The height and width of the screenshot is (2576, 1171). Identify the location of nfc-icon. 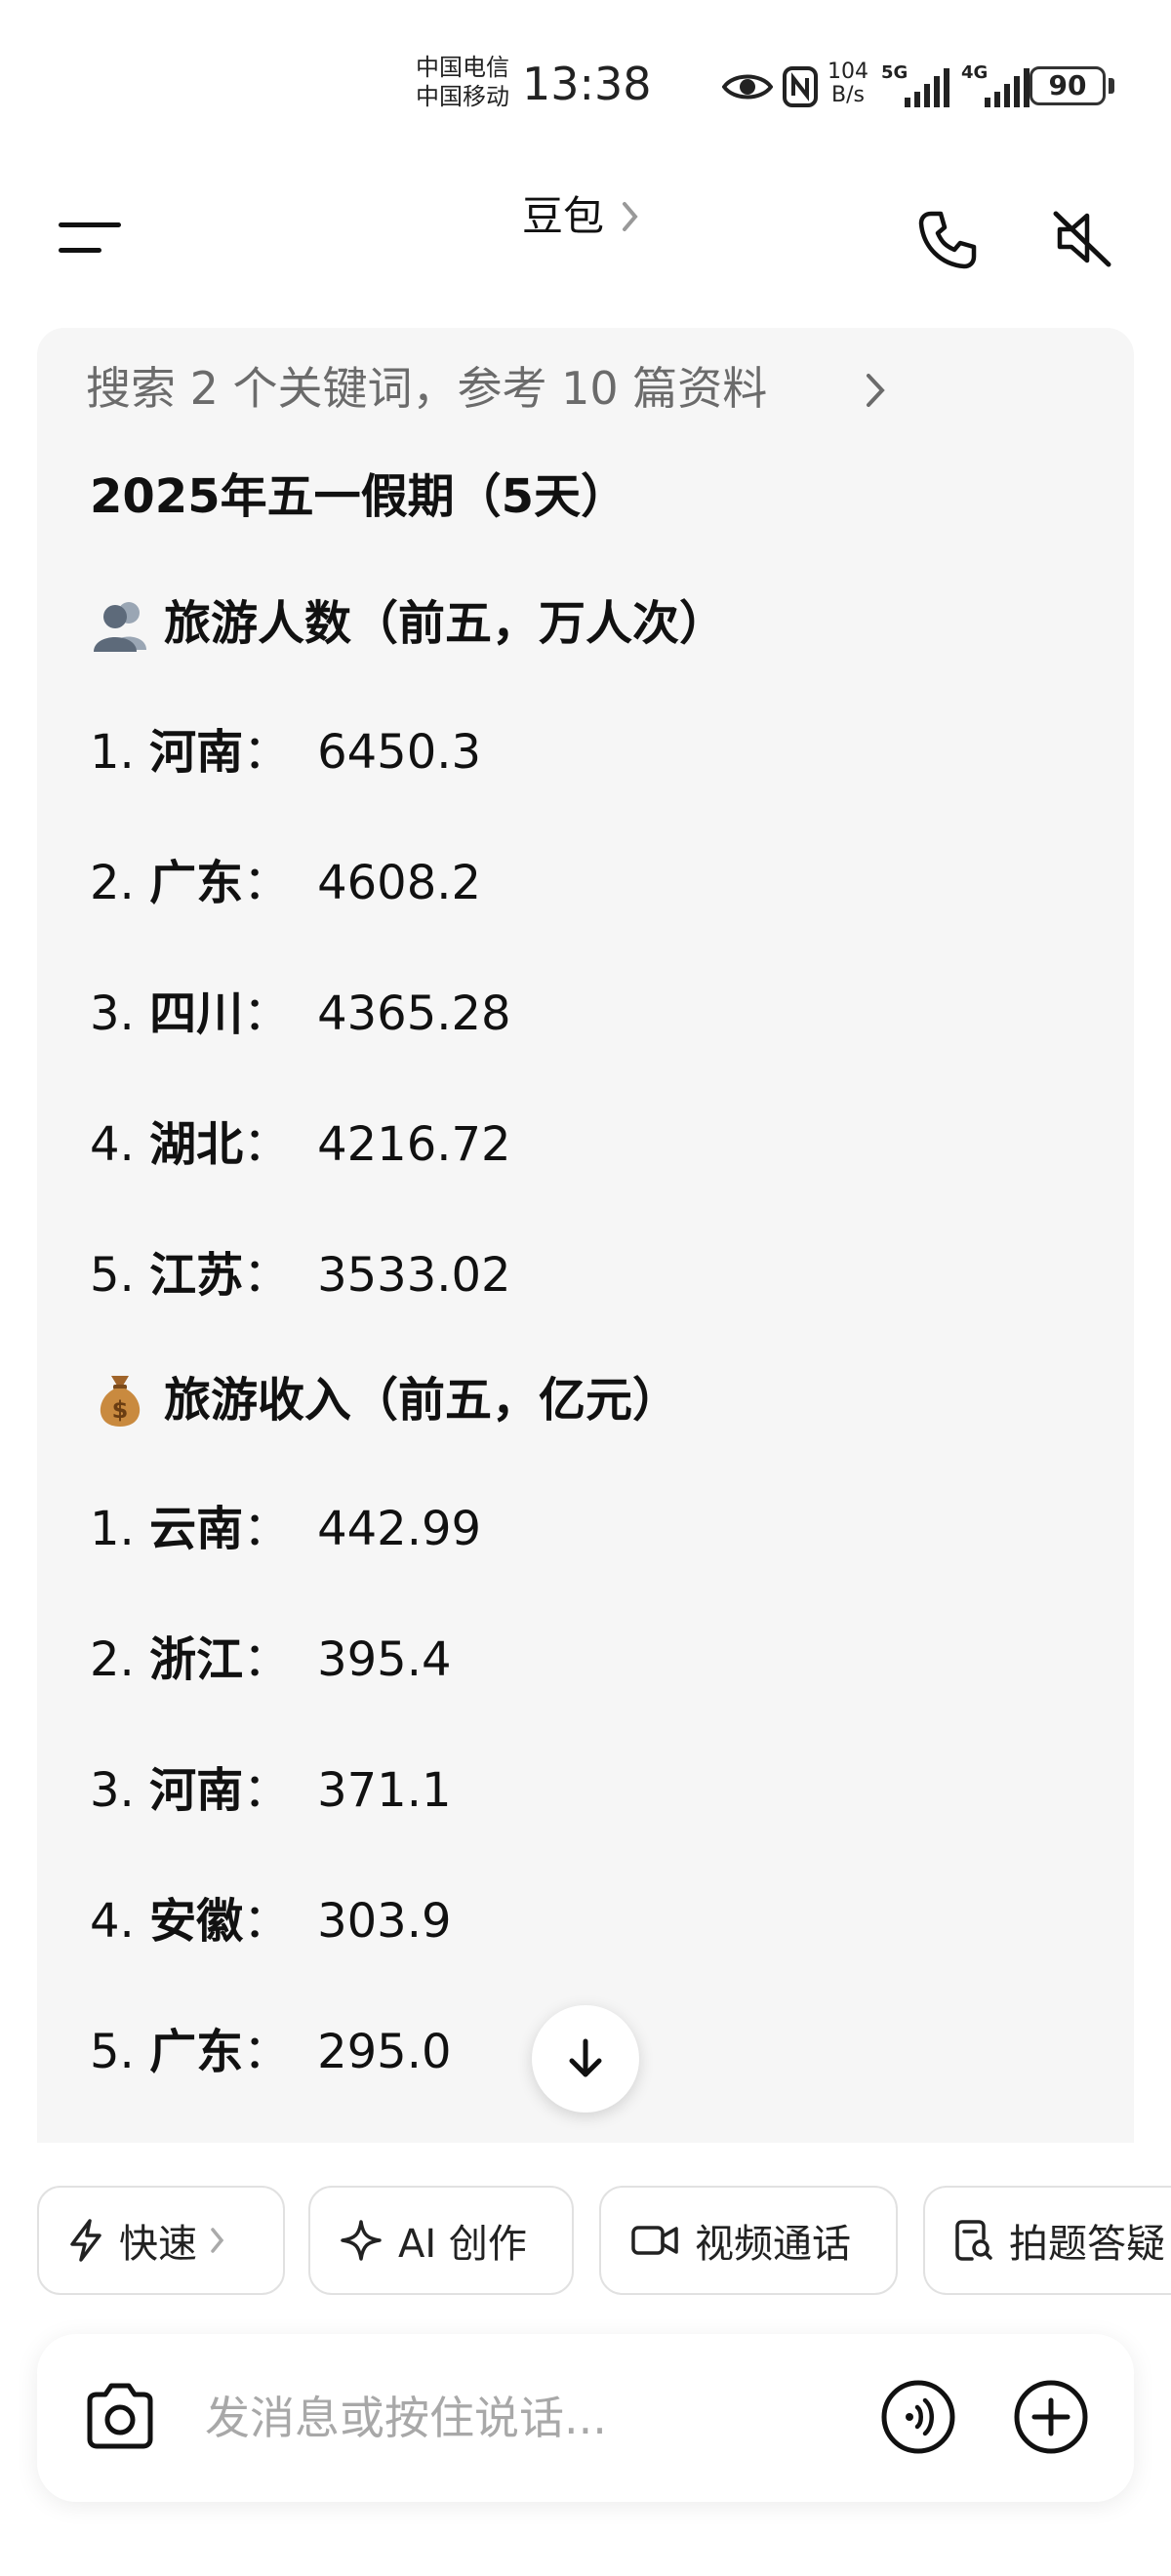
(800, 86).